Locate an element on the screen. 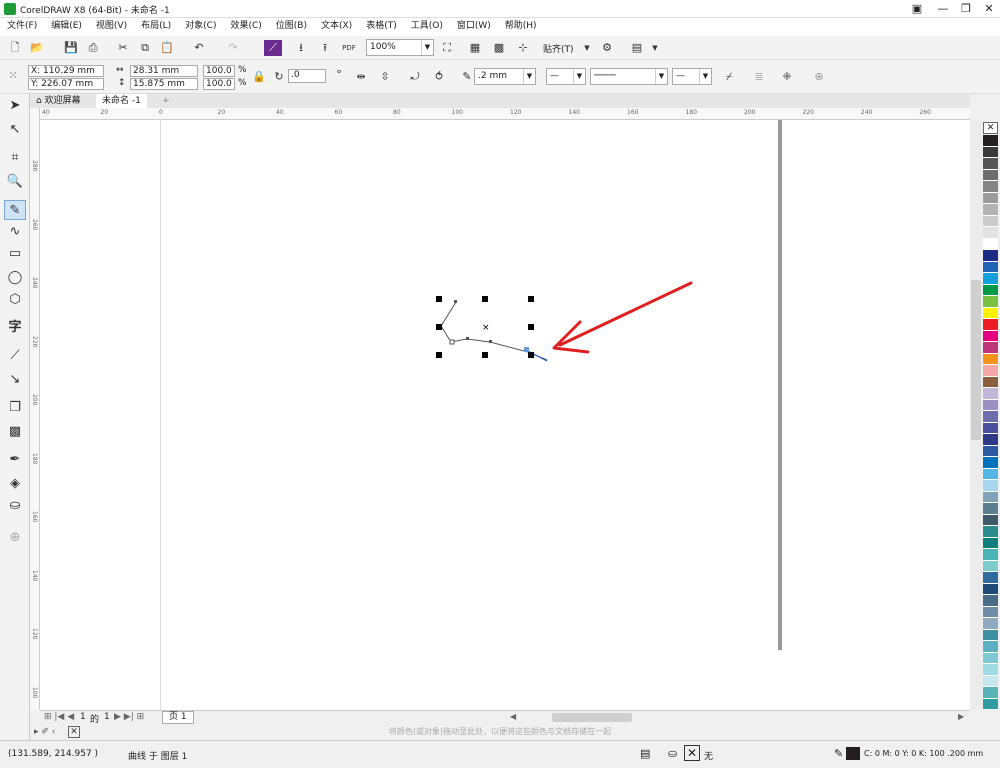  scroll-right-icon: ▶ is located at coordinates (961, 716).